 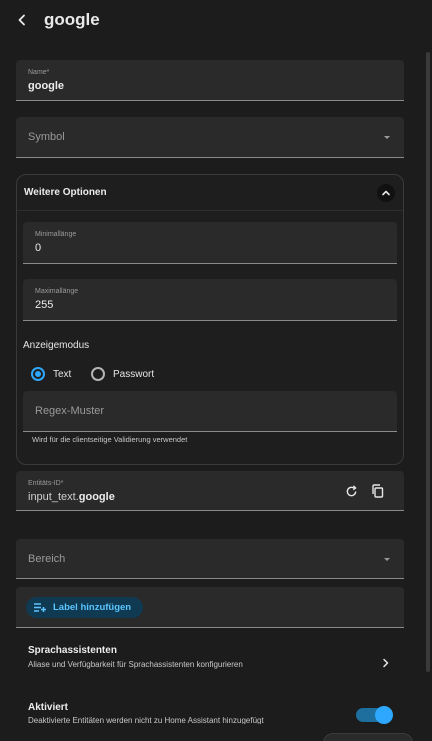 I want to click on min-length-field: Minimallänge 0, so click(x=210, y=243).